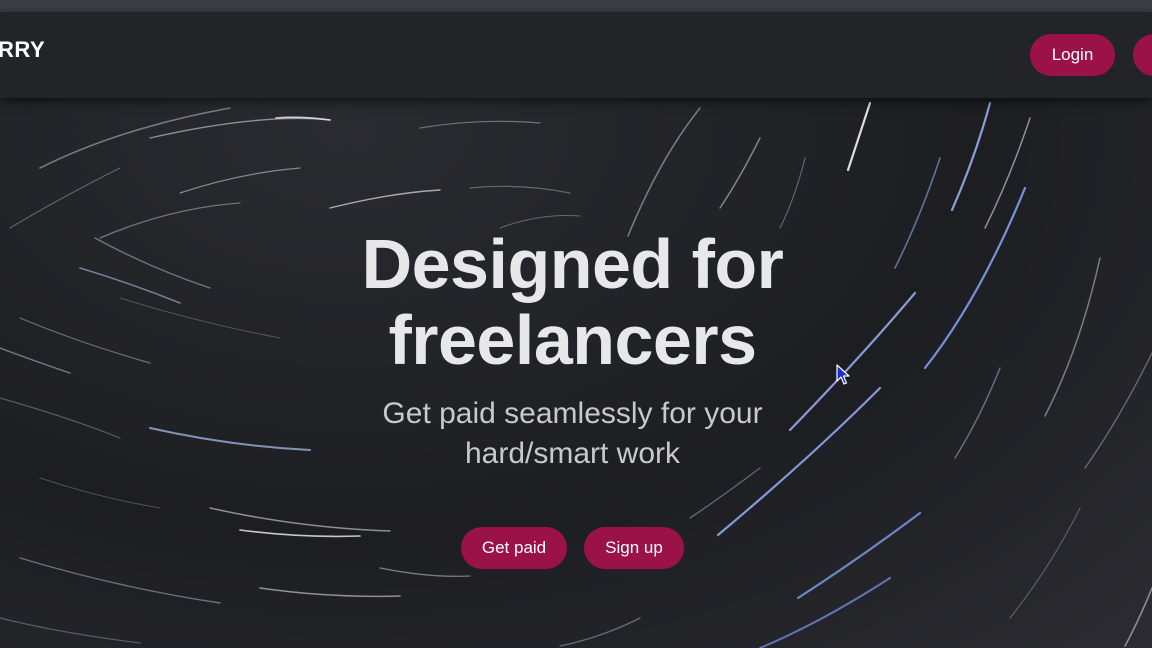 This screenshot has width=1152, height=648. Describe the element at coordinates (22, 50) in the screenshot. I see `brand-logo: RRY` at that location.